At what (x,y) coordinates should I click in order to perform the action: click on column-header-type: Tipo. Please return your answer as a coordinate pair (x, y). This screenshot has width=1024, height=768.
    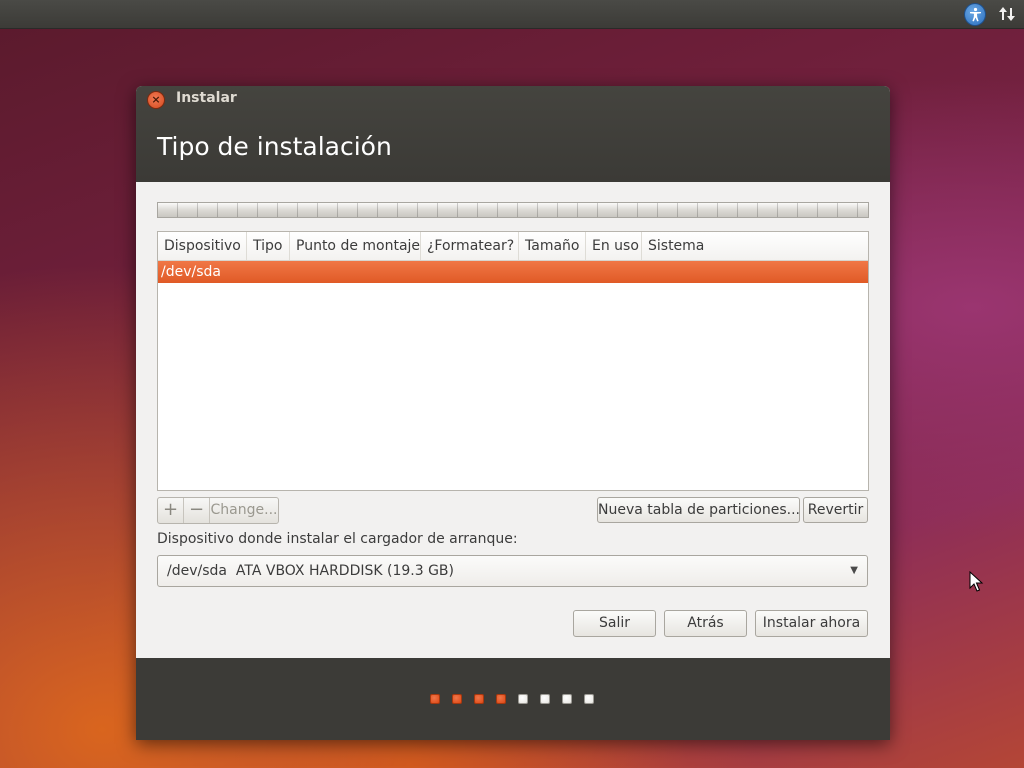
    Looking at the image, I should click on (268, 246).